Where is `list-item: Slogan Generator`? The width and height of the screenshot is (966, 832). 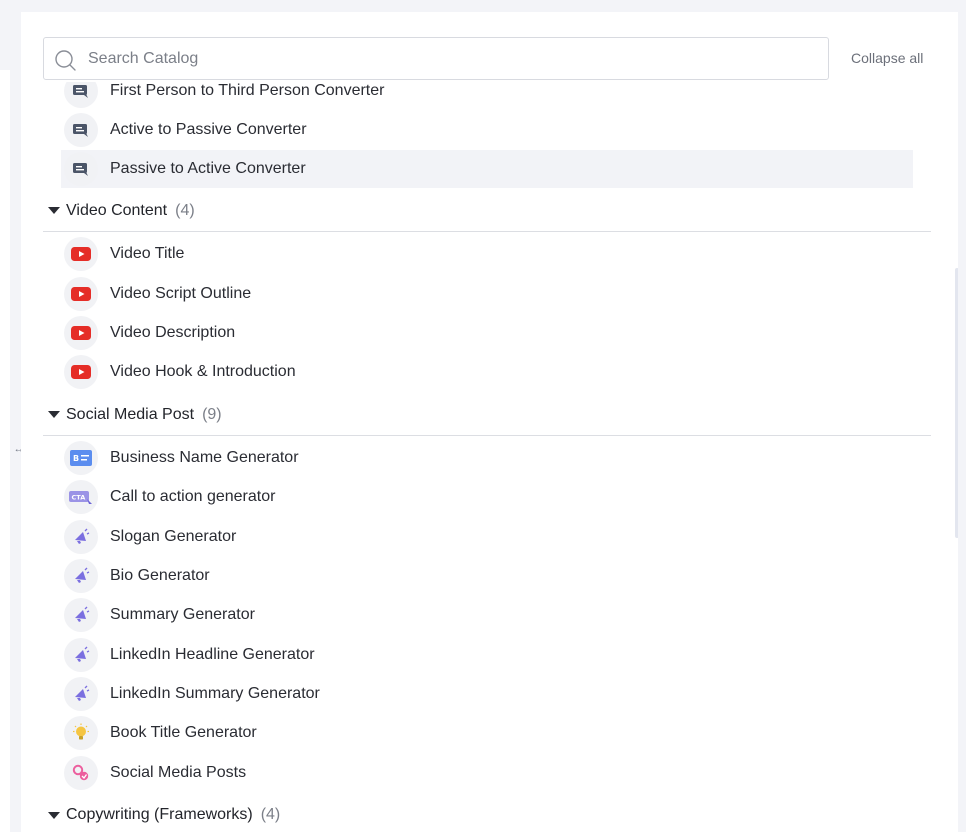 list-item: Slogan Generator is located at coordinates (487, 537).